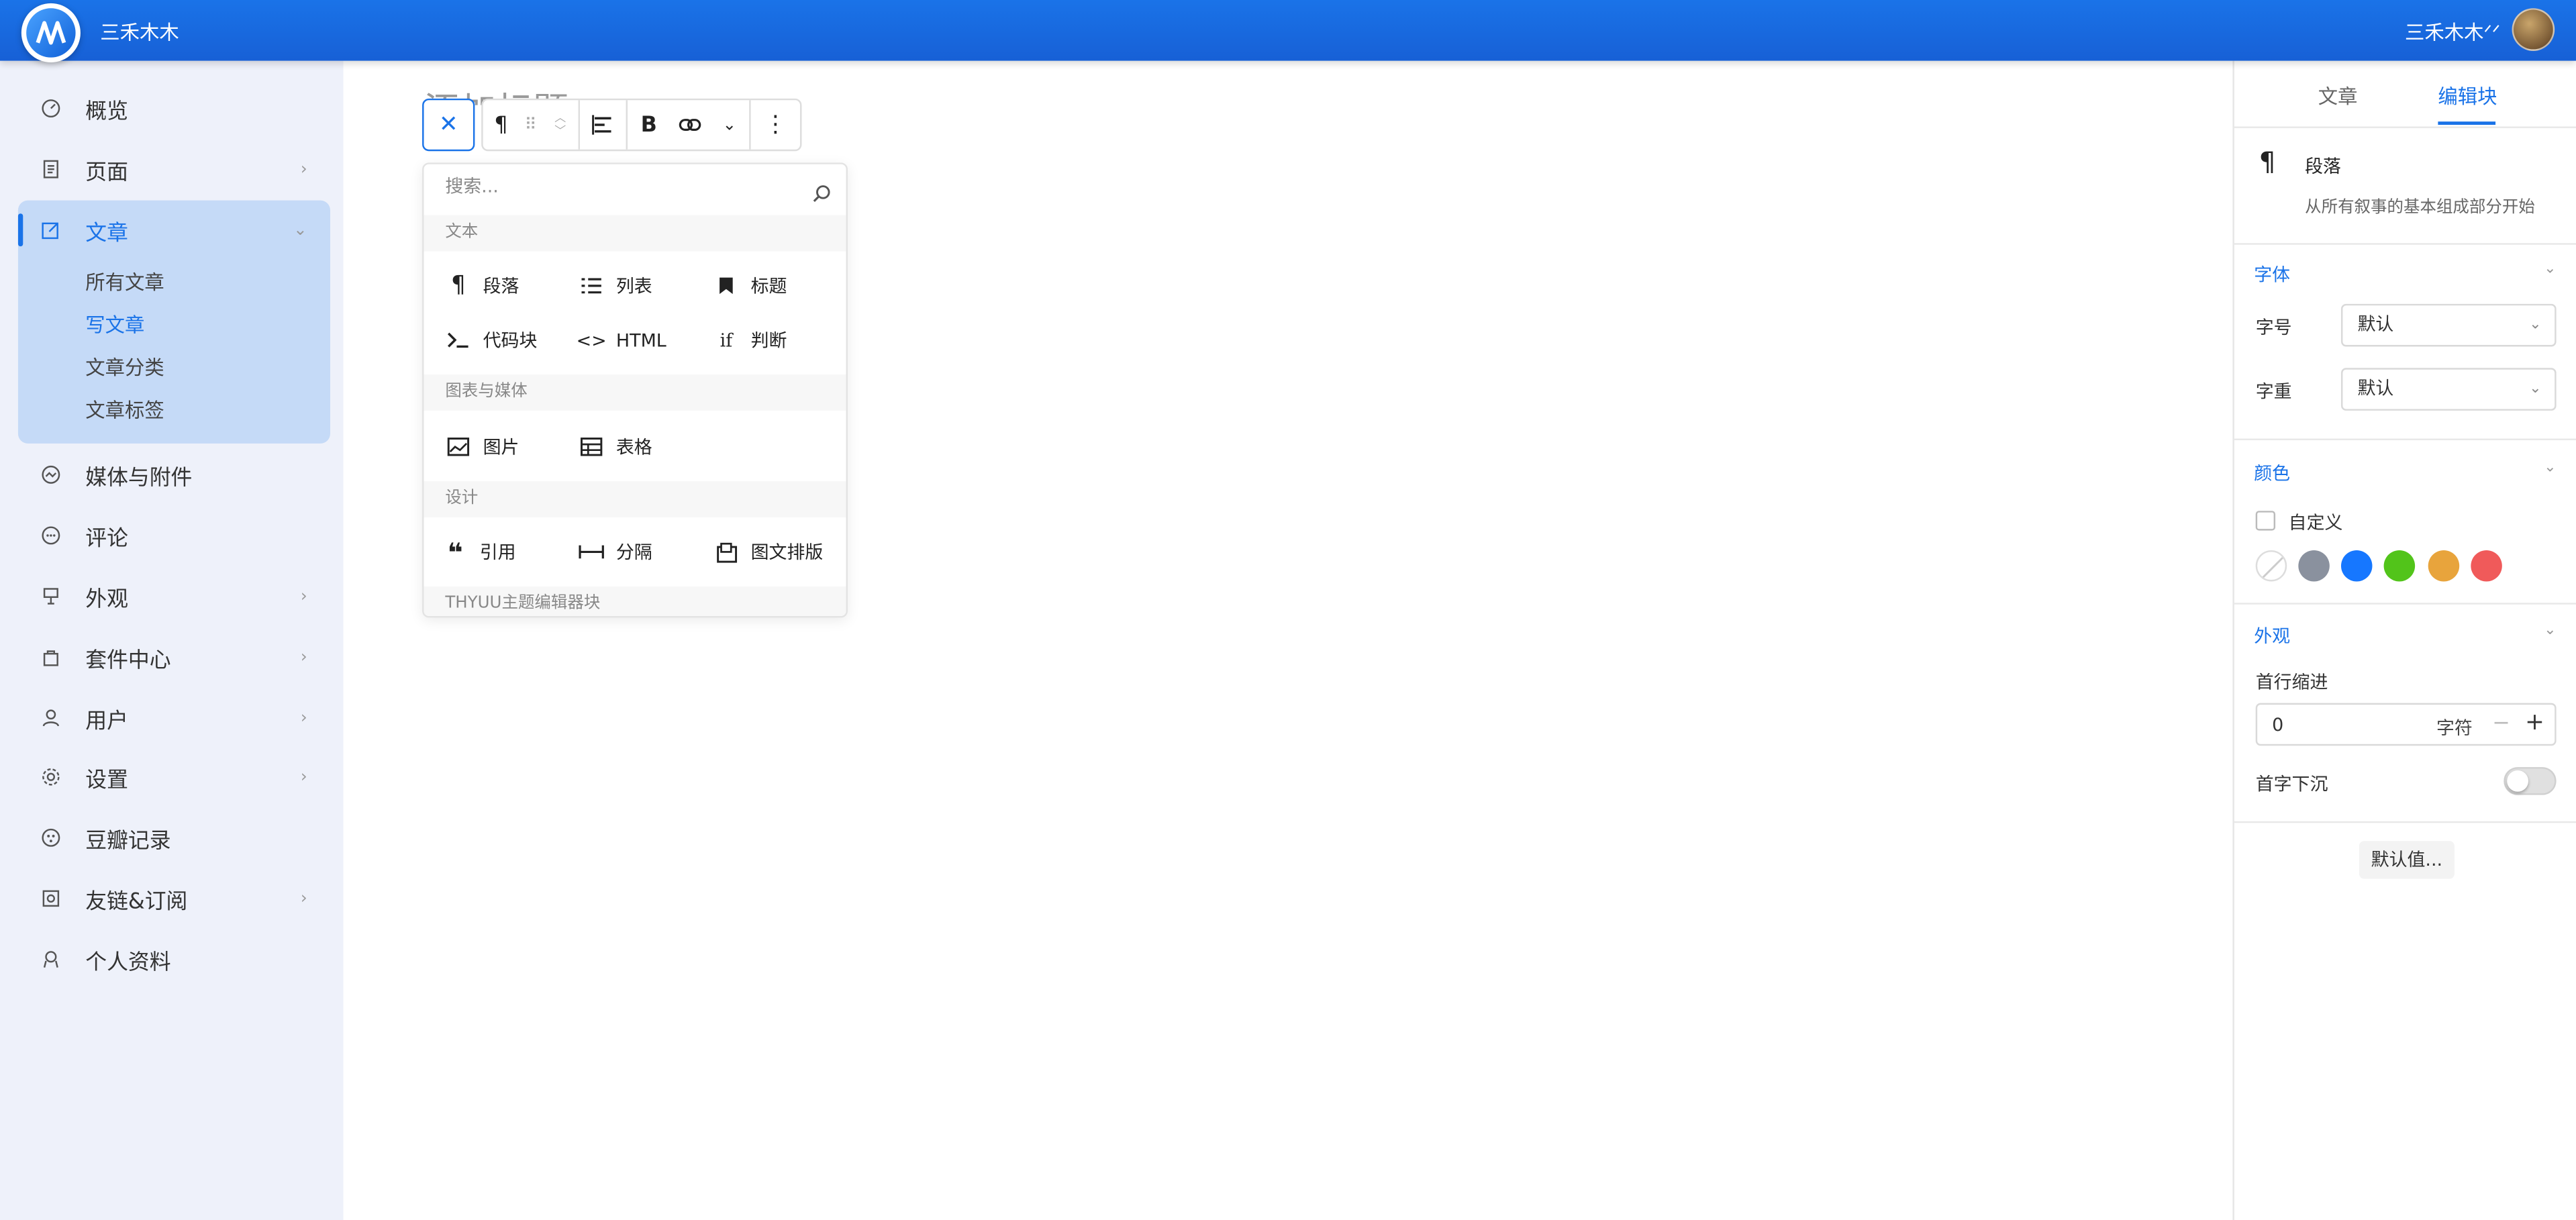  I want to click on paragraph-block-button: ¶, so click(501, 124).